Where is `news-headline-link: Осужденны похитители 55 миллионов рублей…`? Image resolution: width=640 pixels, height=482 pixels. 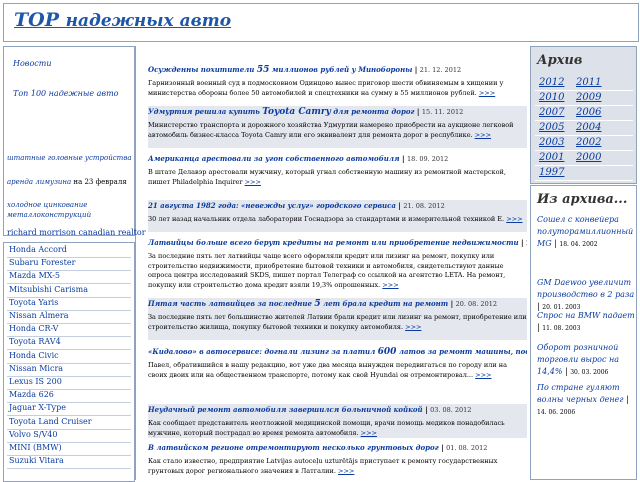 news-headline-link: Осужденны похитители 55 миллионов рублей… is located at coordinates (280, 70).